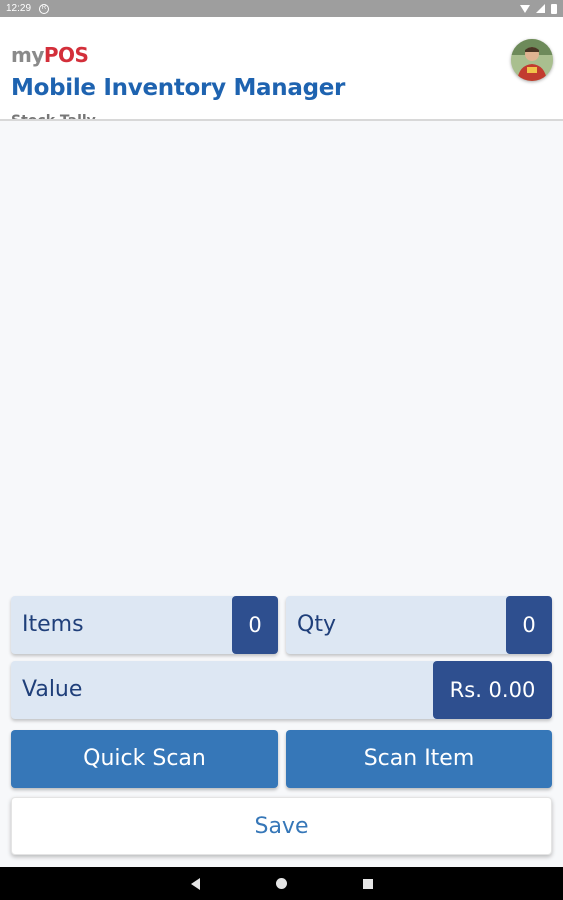 The image size is (563, 900). What do you see at coordinates (316, 624) in the screenshot?
I see `qty-label: Qty` at bounding box center [316, 624].